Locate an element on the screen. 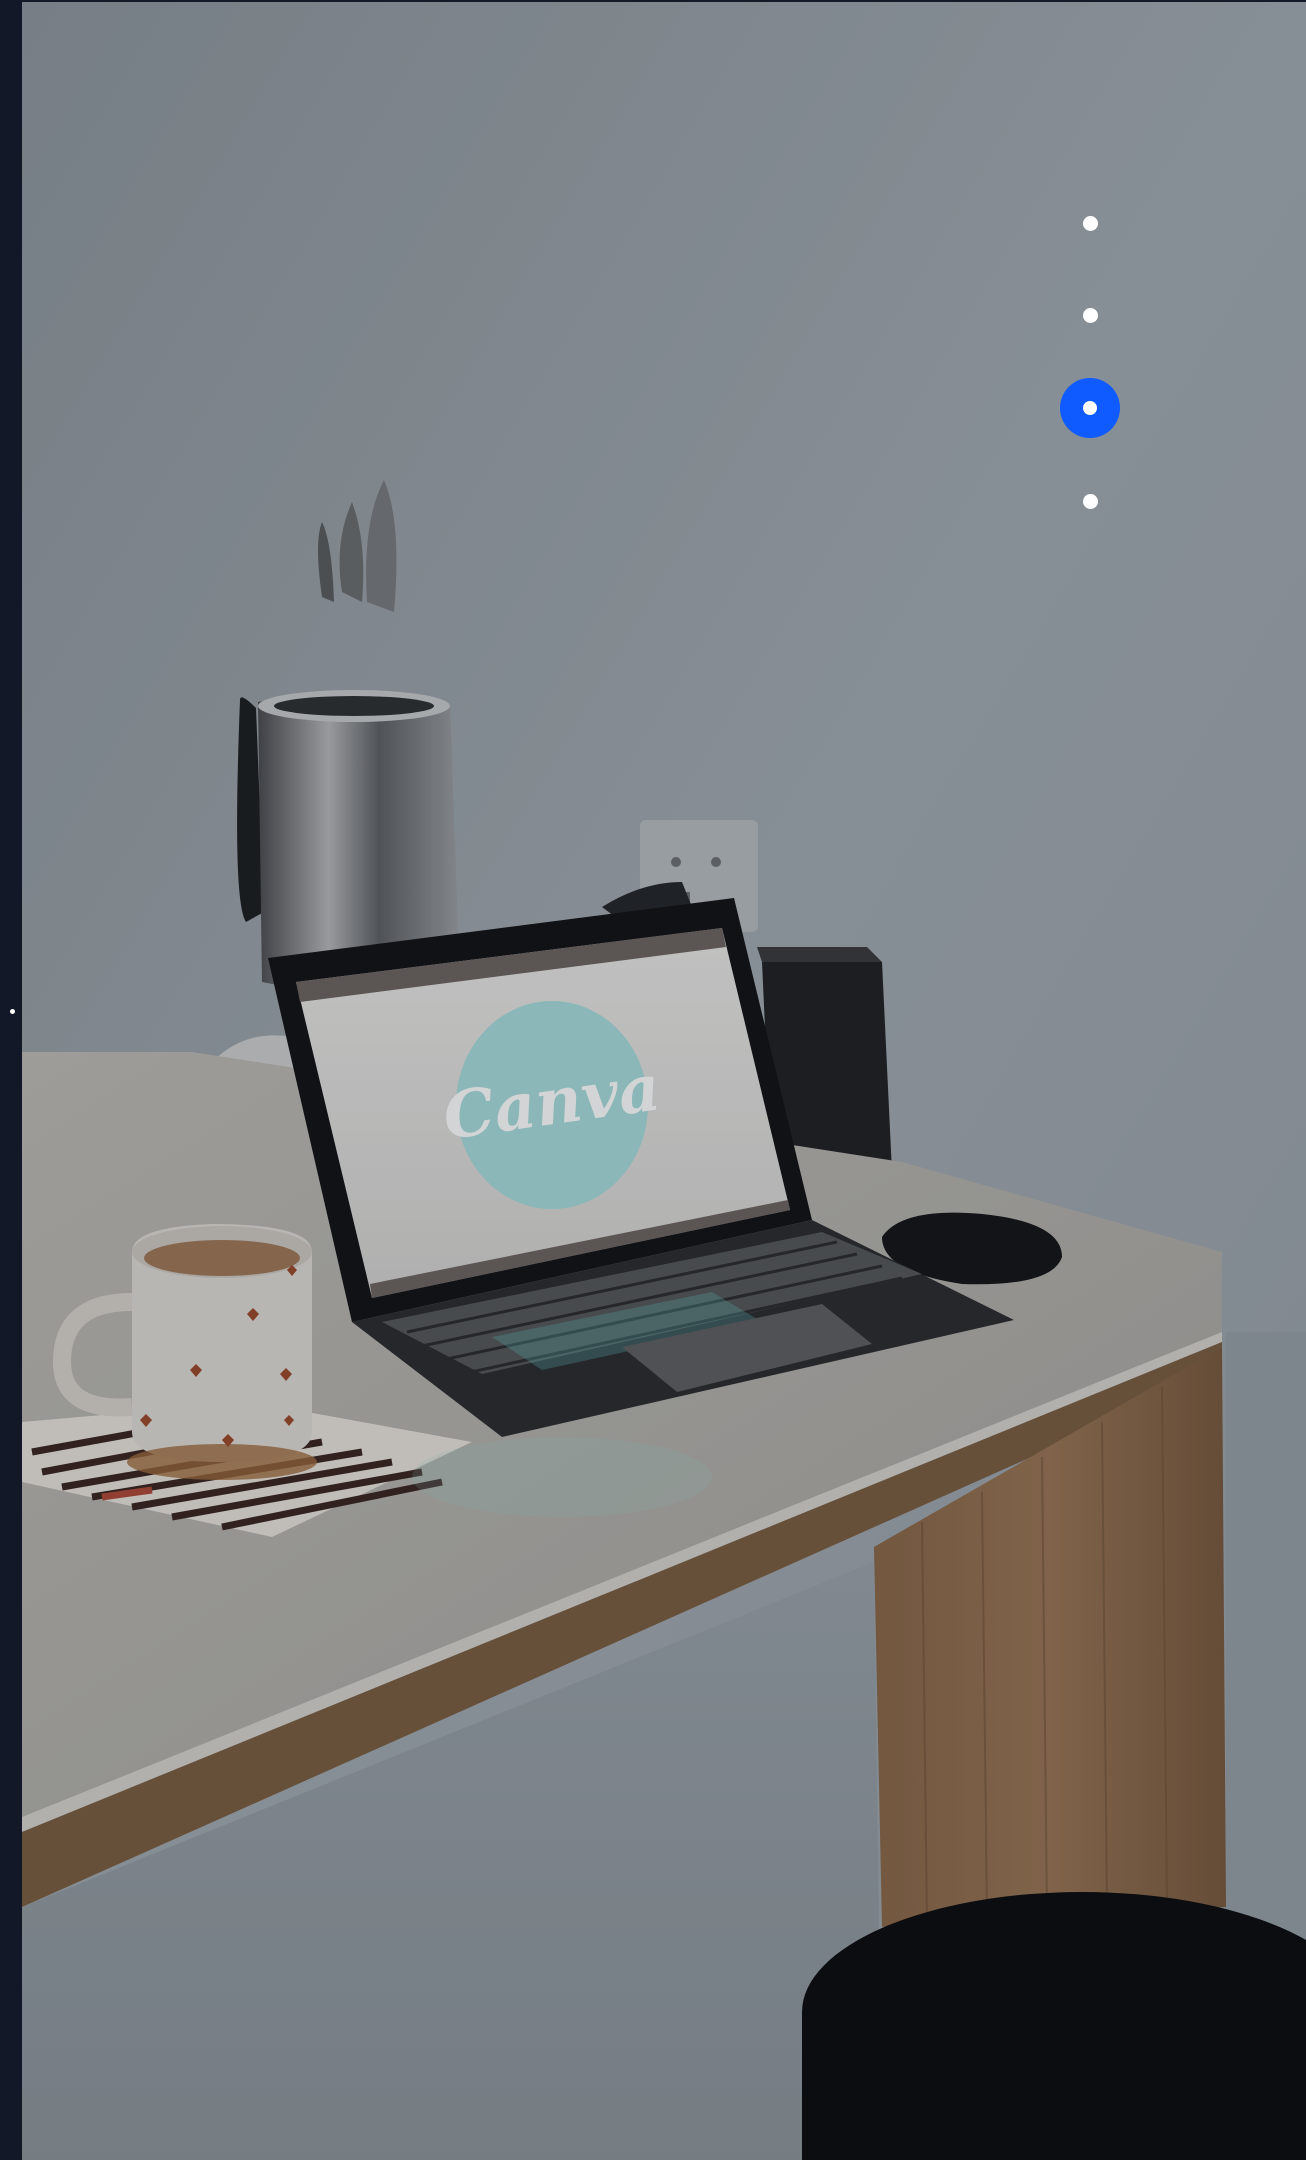 The image size is (1306, 2160). slide-dot-3-pip is located at coordinates (1090, 408).